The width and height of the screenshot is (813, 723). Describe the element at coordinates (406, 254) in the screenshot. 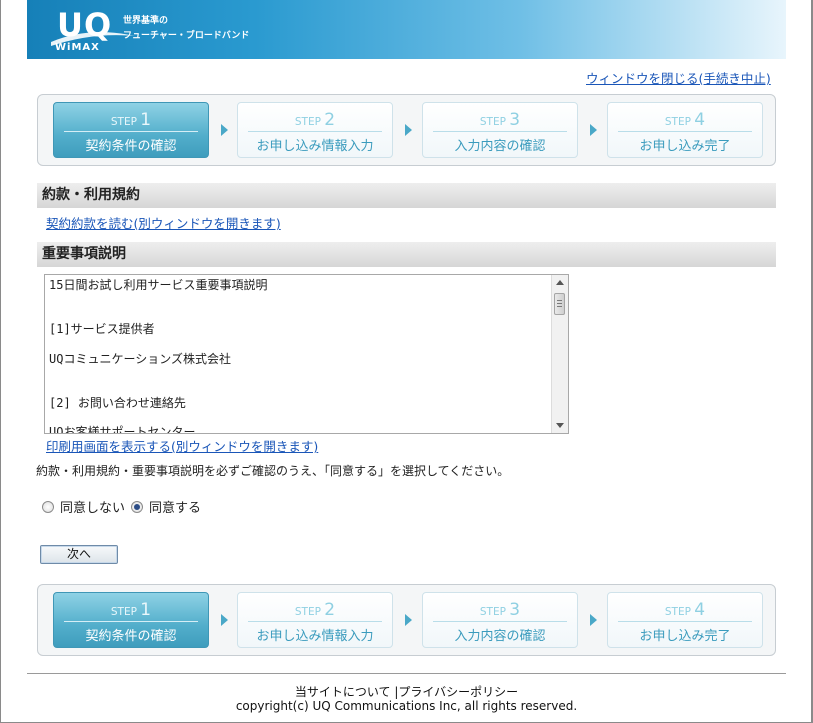

I see `important-heading: 重要事項説明` at that location.